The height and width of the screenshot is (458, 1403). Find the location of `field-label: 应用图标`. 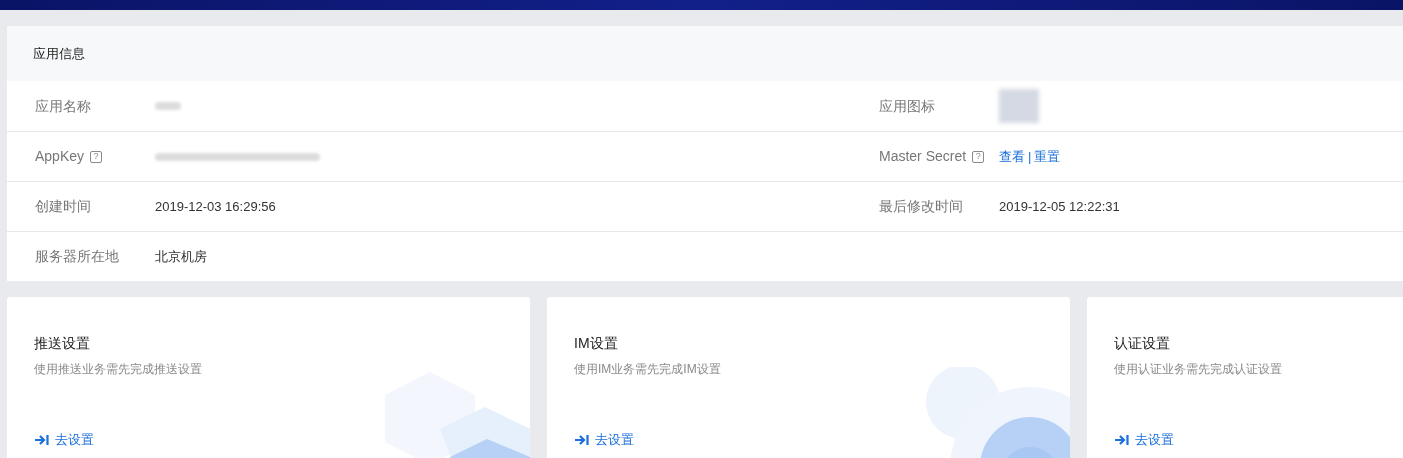

field-label: 应用图标 is located at coordinates (907, 106).